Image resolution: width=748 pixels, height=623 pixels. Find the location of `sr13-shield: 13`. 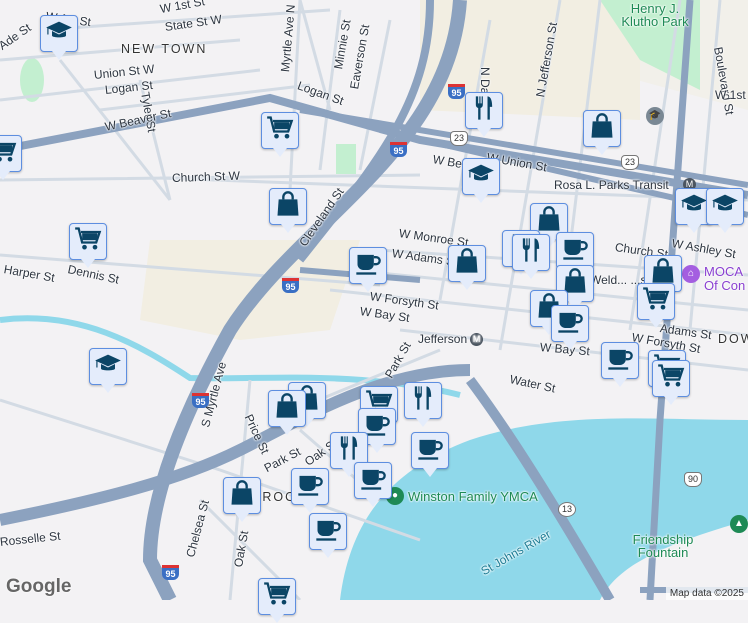

sr13-shield: 13 is located at coordinates (567, 509).